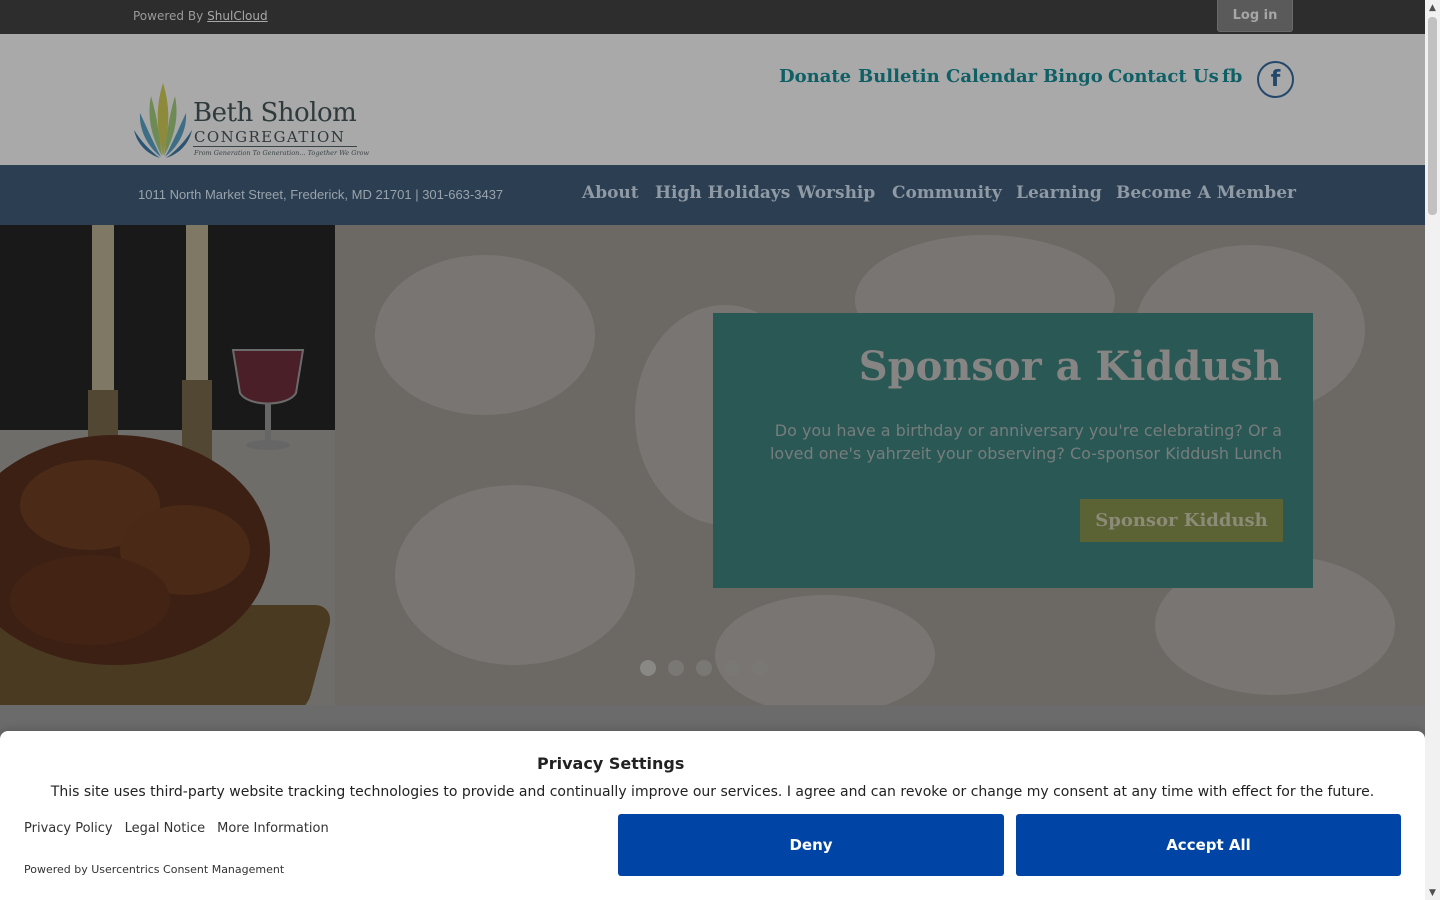  Describe the element at coordinates (163, 120) in the screenshot. I see `flame-leaves-icon` at that location.